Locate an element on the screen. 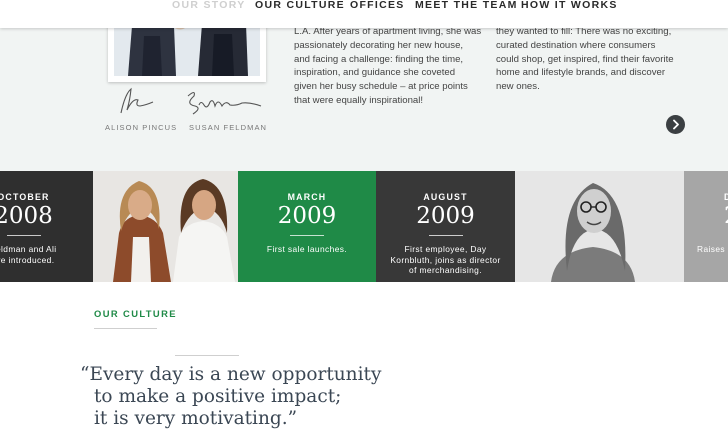 The height and width of the screenshot is (430, 728). section-divider is located at coordinates (125, 328).